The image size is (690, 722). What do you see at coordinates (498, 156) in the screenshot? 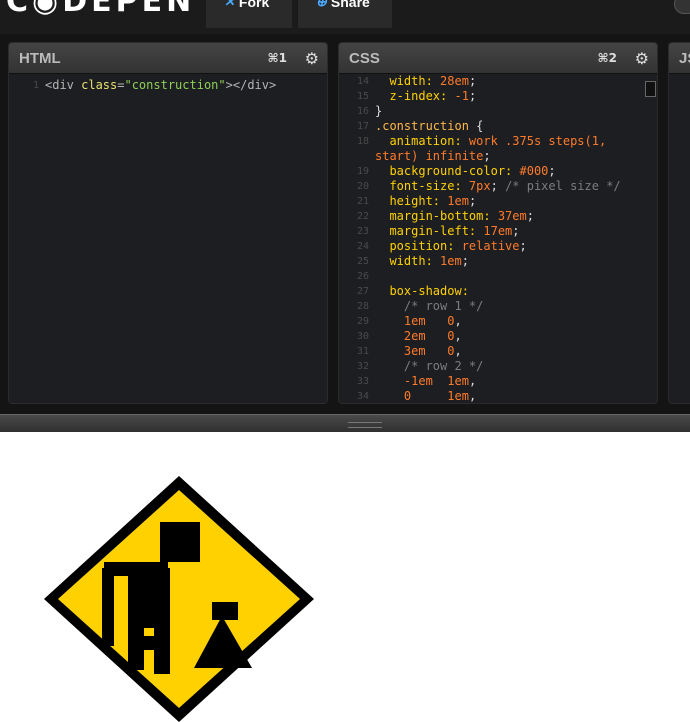
I see `code-line: start) infinite;` at bounding box center [498, 156].